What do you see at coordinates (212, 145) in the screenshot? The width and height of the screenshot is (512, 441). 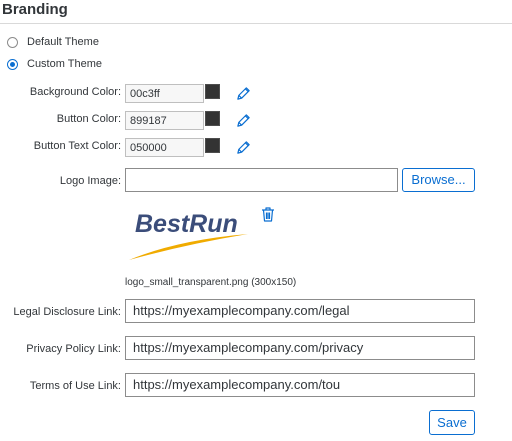 I see `button-text-color-swatch` at bounding box center [212, 145].